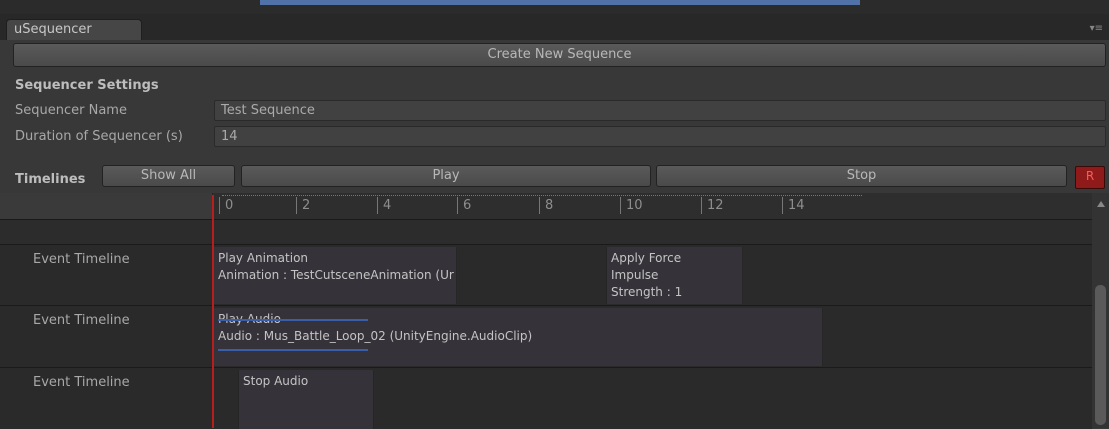 This screenshot has height=429, width=1109. Describe the element at coordinates (712, 205) in the screenshot. I see `ruler-tick: 12` at that location.